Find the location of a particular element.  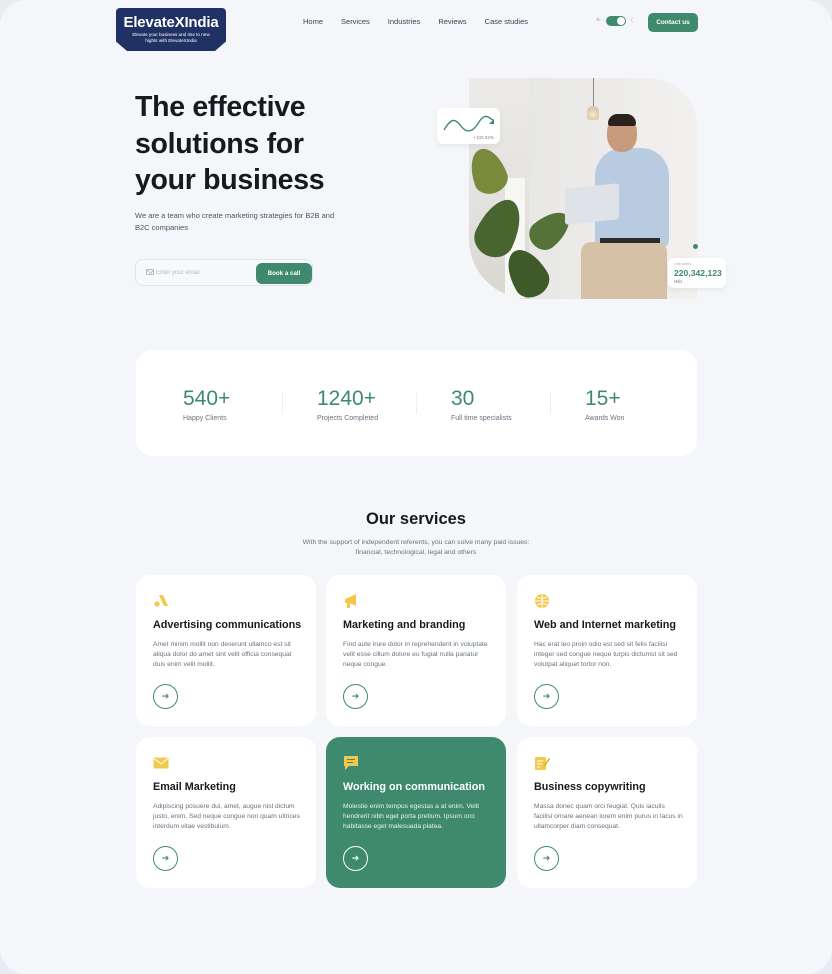

stat-projects: 1240+ Projects Completed is located at coordinates (347, 404).